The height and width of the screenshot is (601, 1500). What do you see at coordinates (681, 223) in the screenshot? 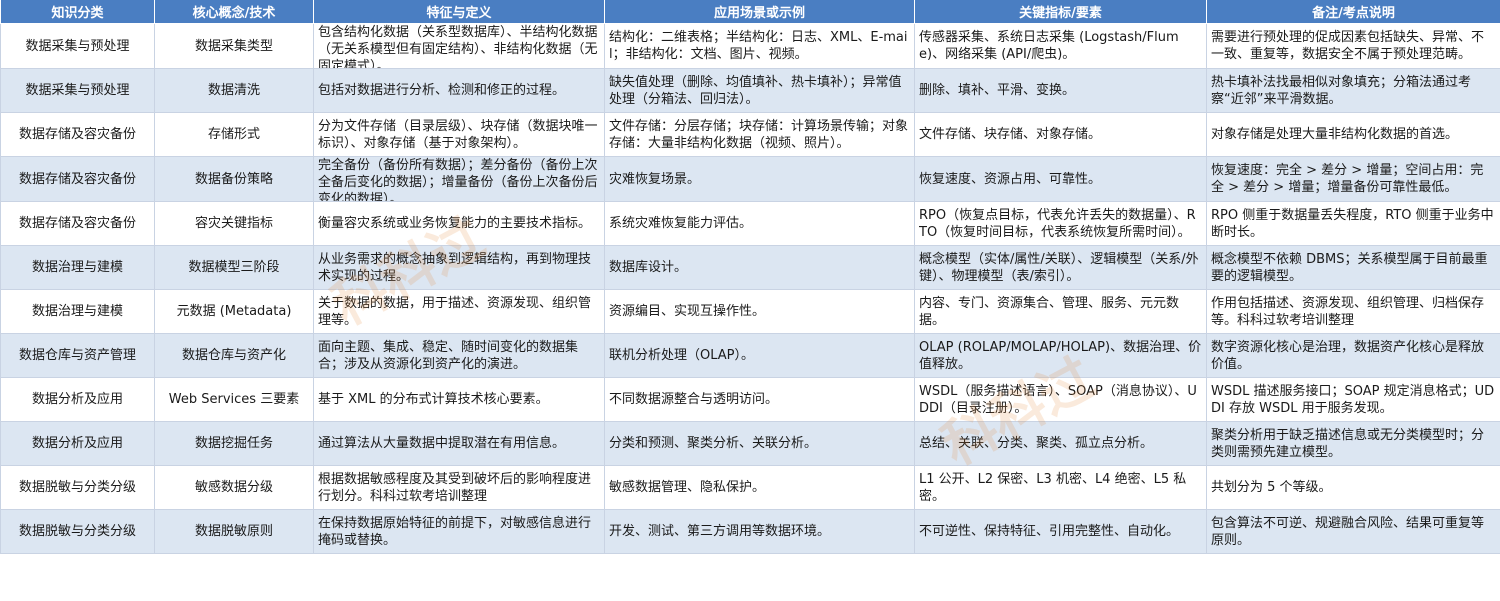
I see `cell-text: 系统灾难恢复能力评估。` at bounding box center [681, 223].